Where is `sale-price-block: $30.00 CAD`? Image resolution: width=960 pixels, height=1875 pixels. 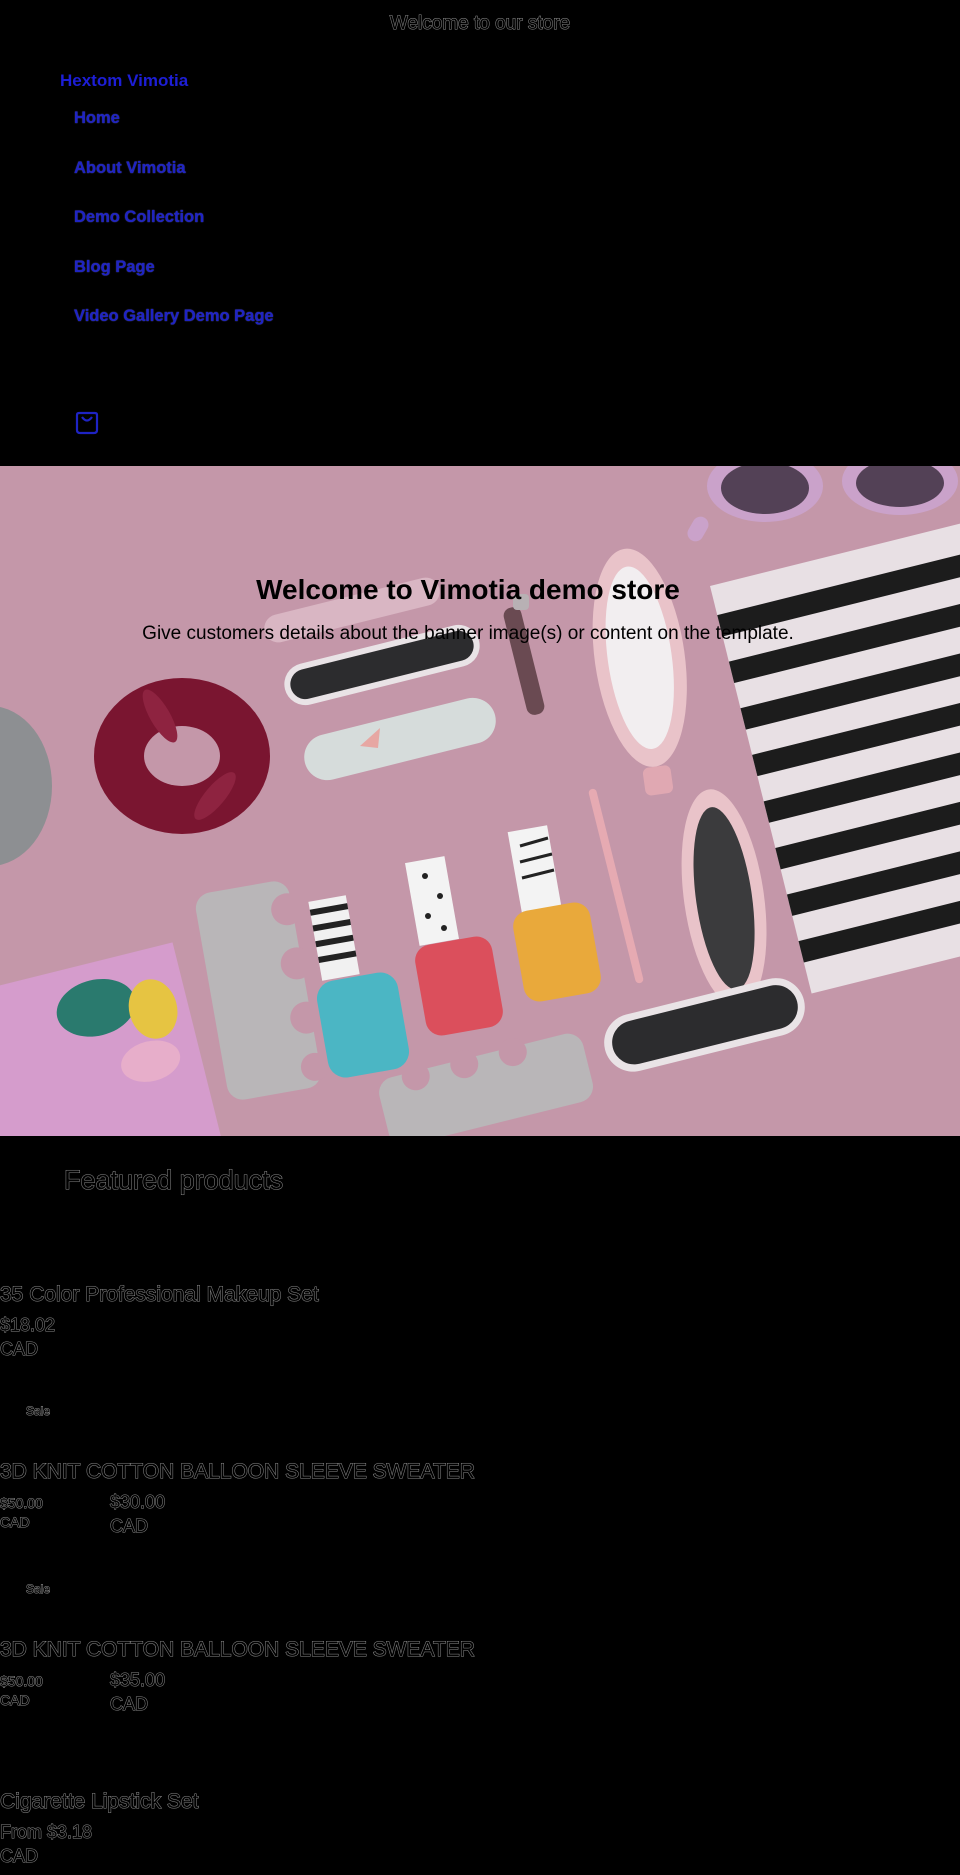 sale-price-block: $30.00 CAD is located at coordinates (137, 1514).